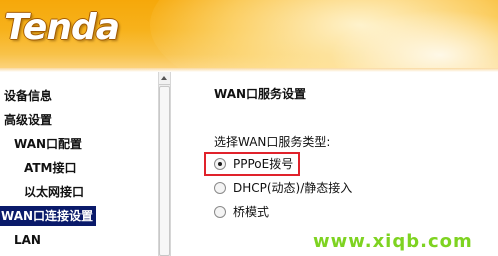 The height and width of the screenshot is (256, 498). I want to click on page-title: WAN口服务设置, so click(260, 94).